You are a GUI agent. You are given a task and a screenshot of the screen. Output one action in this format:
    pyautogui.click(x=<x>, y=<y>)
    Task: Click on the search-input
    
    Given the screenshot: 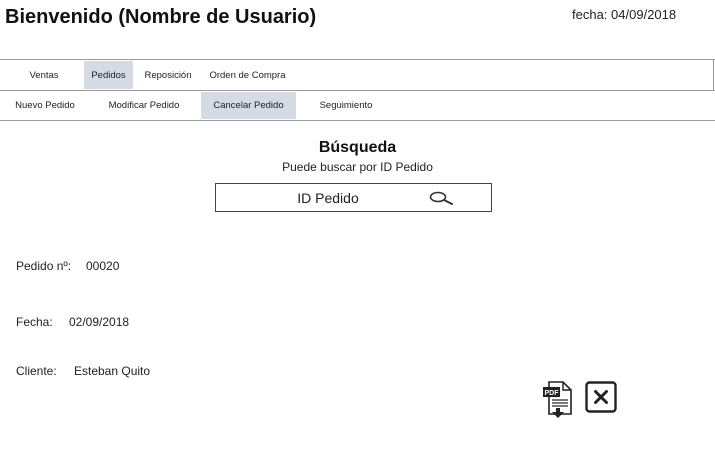 What is the action you would take?
    pyautogui.click(x=322, y=197)
    